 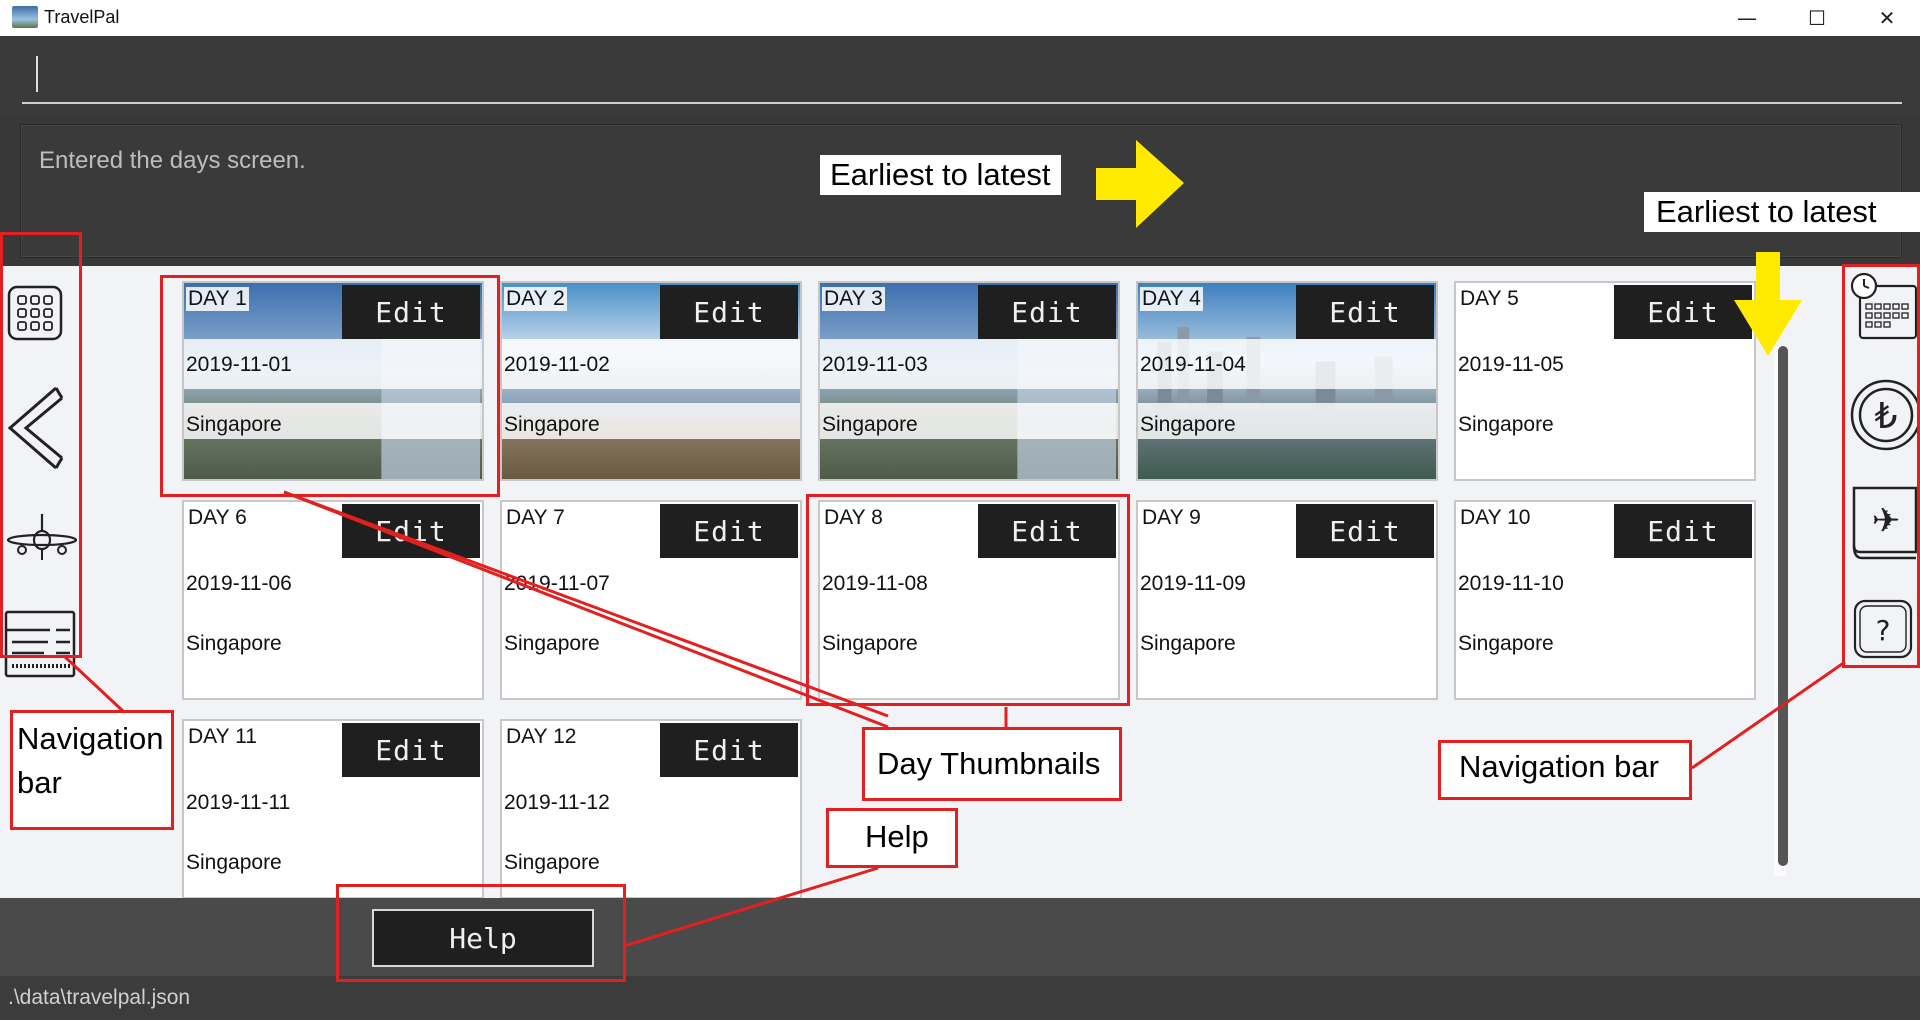 I want to click on annotation-box-help-button, so click(x=481, y=933).